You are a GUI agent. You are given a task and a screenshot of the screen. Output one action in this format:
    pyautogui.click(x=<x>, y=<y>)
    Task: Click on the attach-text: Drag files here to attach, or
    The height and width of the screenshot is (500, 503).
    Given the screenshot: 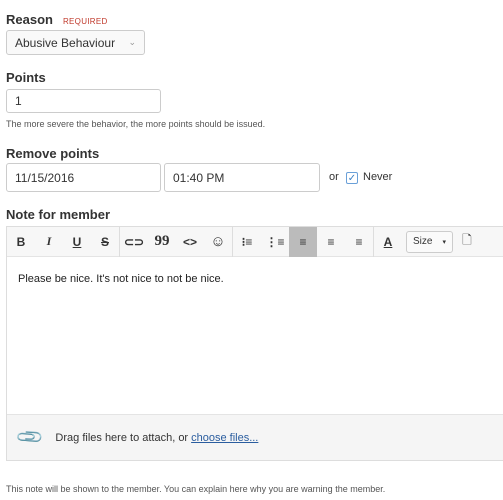 What is the action you would take?
    pyautogui.click(x=122, y=437)
    